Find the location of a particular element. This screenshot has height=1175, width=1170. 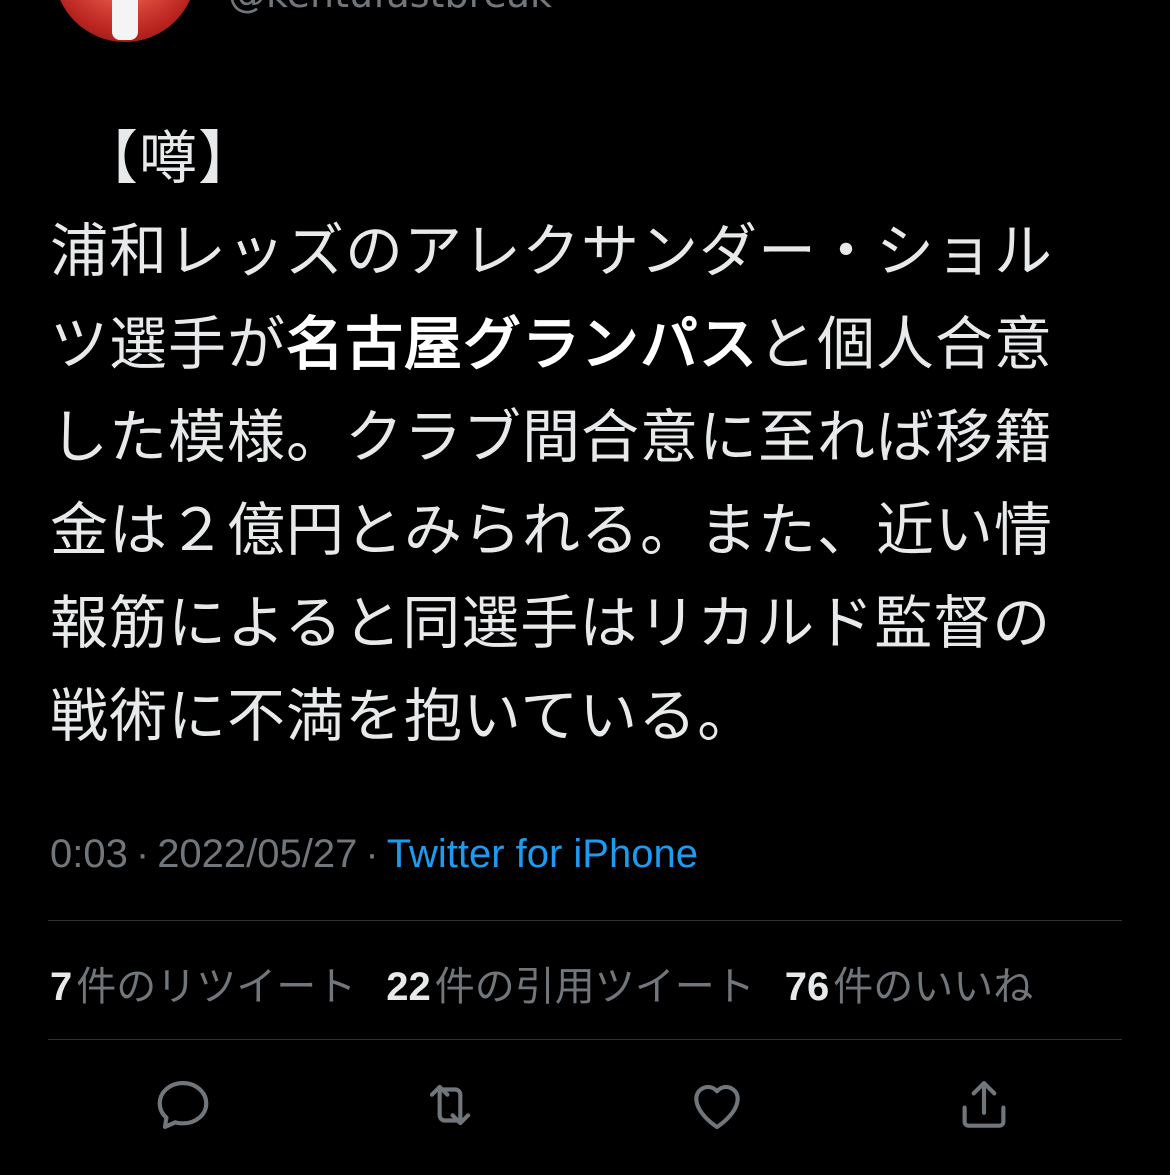

tweet-line-text: と個人合意 is located at coordinates (906, 344).